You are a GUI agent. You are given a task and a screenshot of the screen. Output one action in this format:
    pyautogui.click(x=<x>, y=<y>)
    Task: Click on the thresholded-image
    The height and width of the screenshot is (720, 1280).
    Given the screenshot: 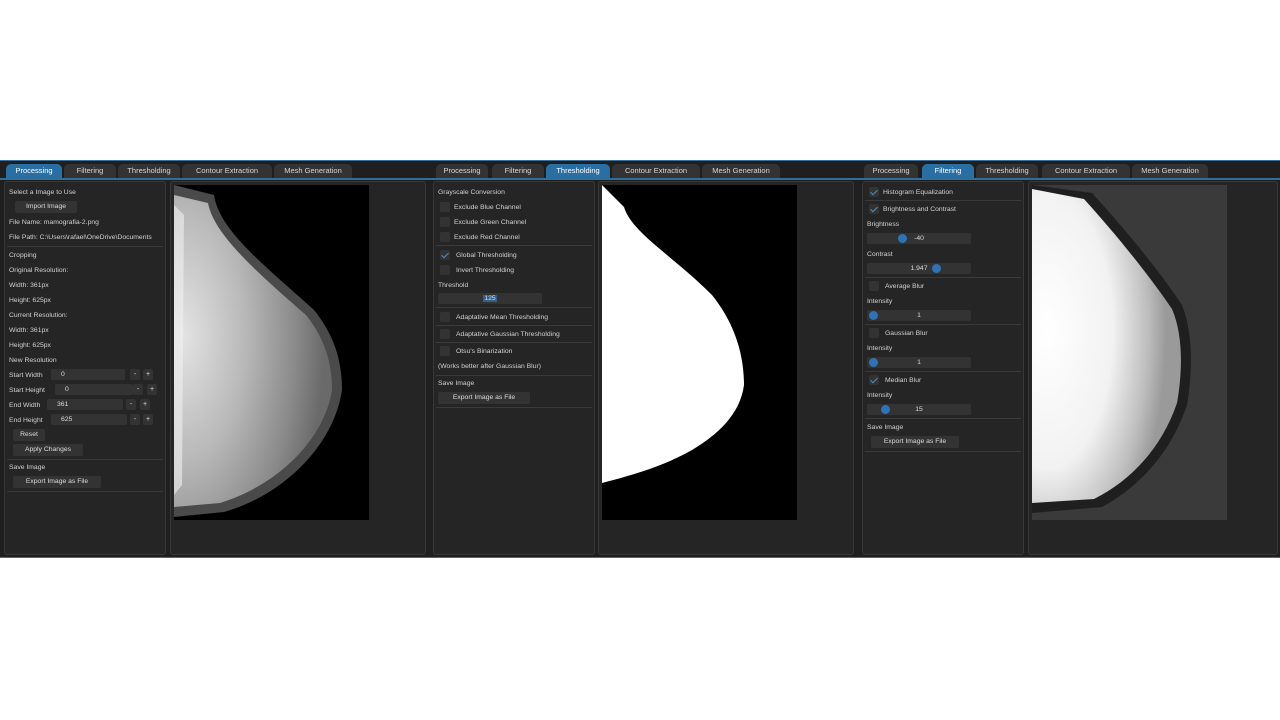 What is the action you would take?
    pyautogui.click(x=699, y=352)
    